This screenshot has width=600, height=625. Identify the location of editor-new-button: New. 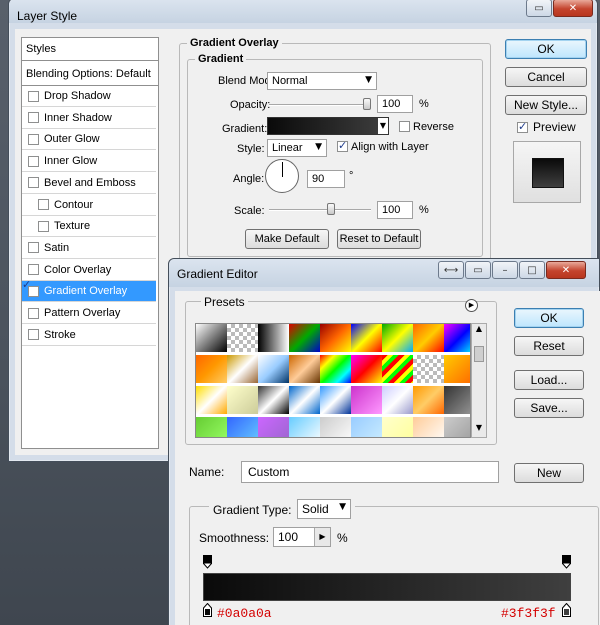
(549, 473).